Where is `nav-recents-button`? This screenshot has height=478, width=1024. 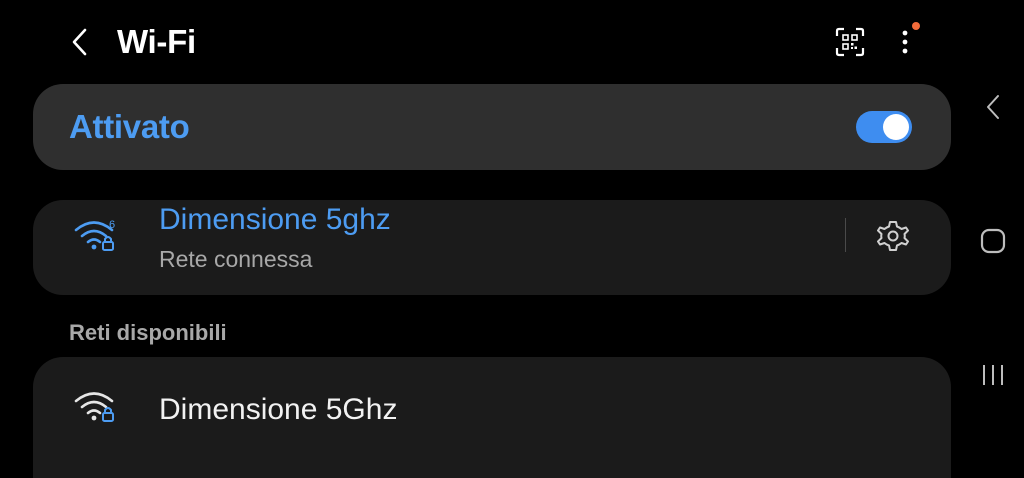
nav-recents-button is located at coordinates (993, 375).